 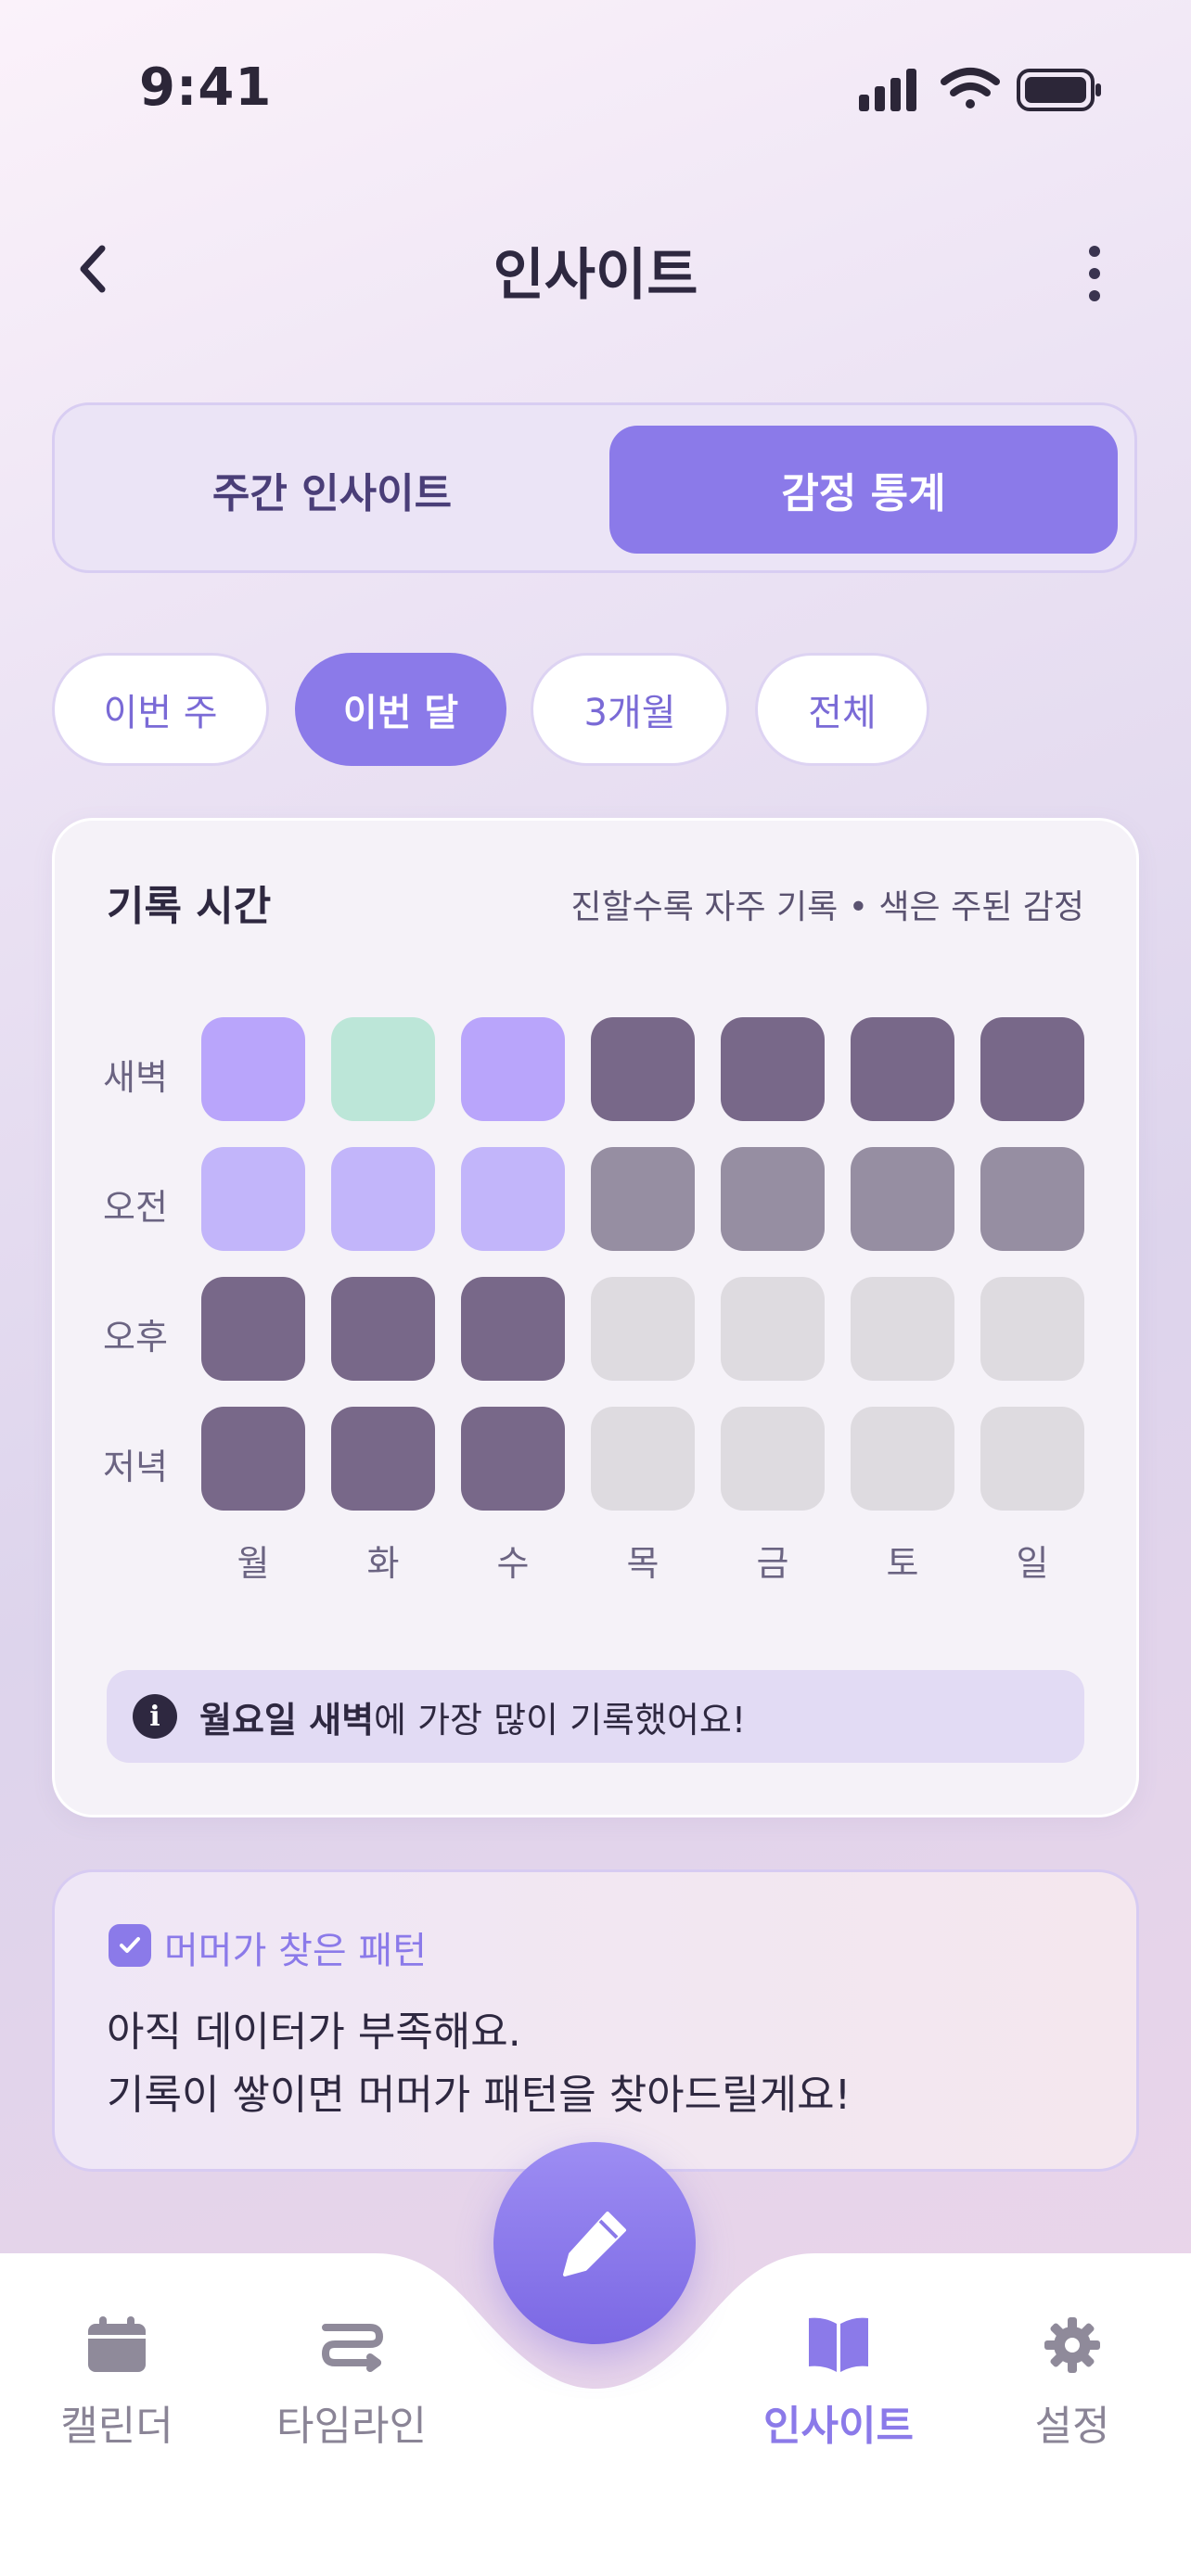 I want to click on day-label-fri: 금, so click(x=772, y=1564).